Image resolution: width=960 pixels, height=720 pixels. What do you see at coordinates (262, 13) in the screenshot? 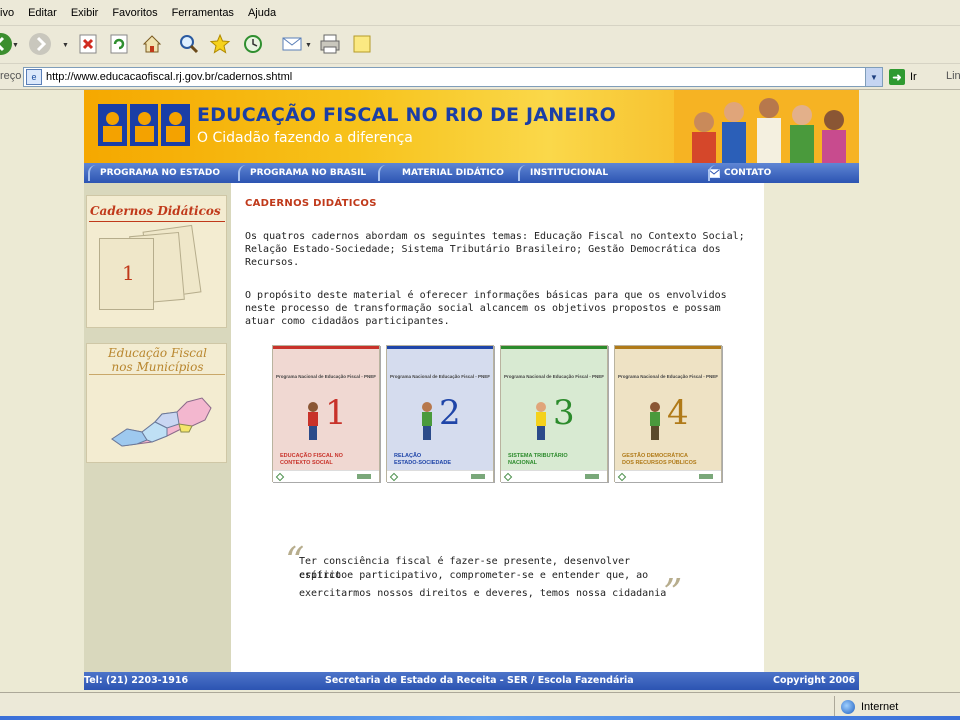
I see `menu-help: Ajuda` at bounding box center [262, 13].